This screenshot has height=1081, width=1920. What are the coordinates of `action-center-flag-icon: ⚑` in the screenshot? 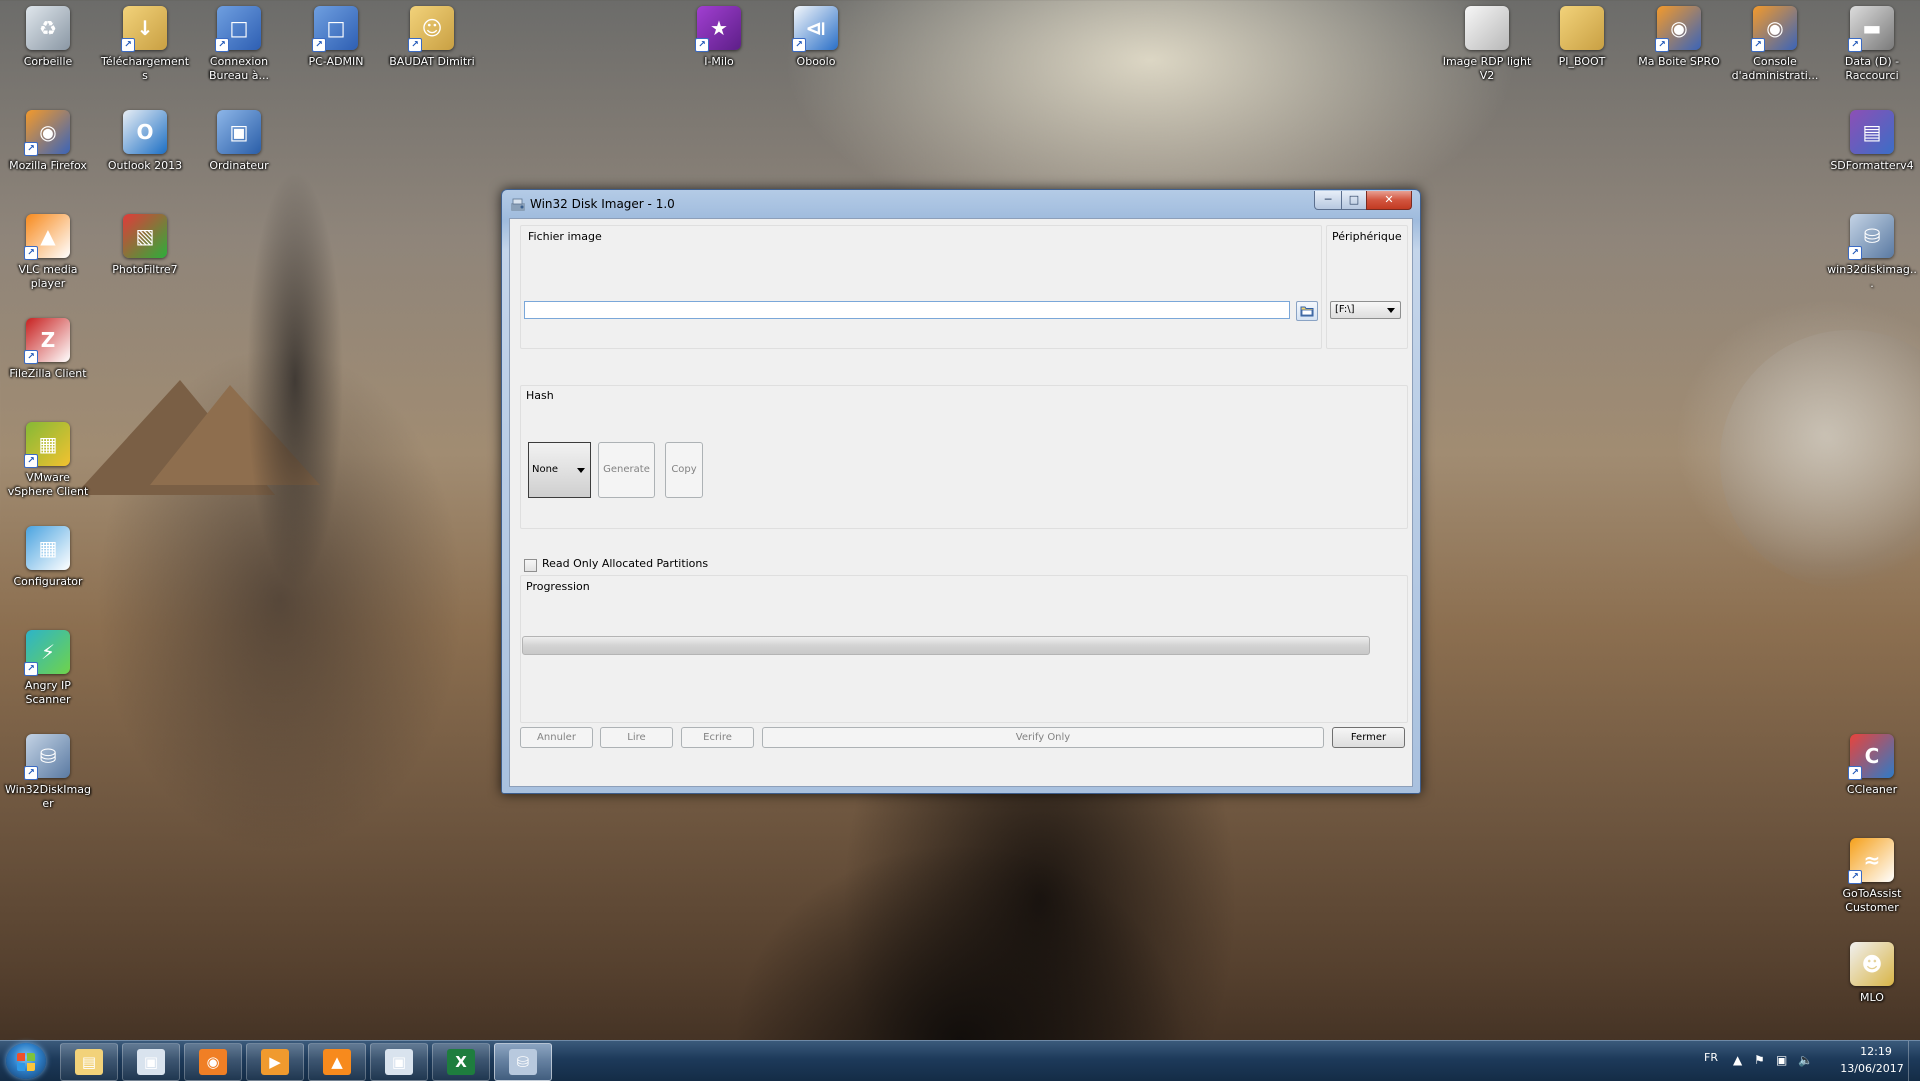 It's located at (1759, 1060).